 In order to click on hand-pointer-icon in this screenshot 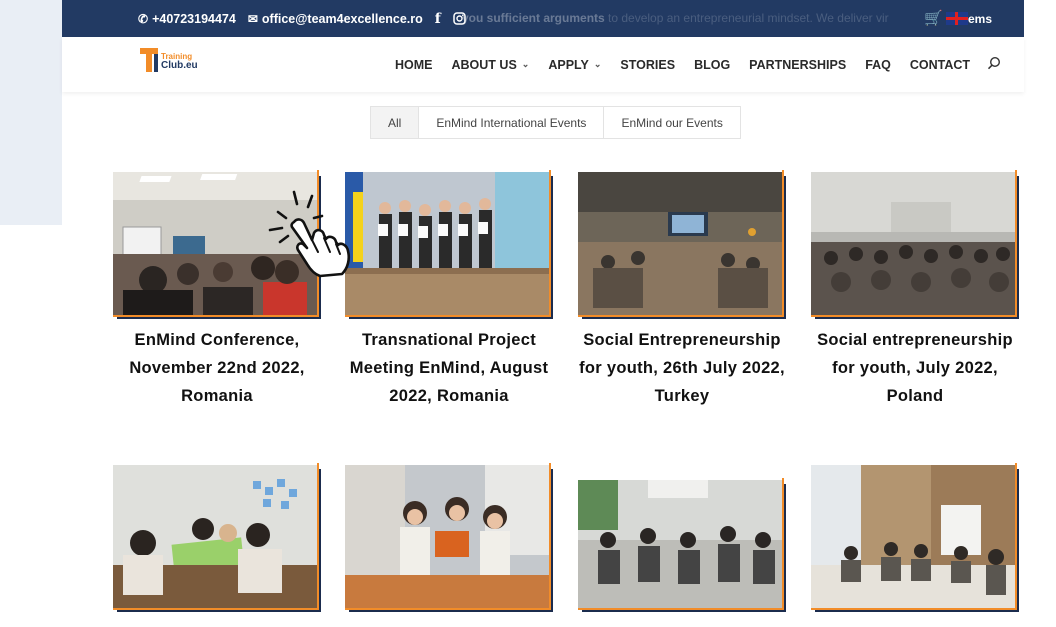, I will do `click(310, 234)`.